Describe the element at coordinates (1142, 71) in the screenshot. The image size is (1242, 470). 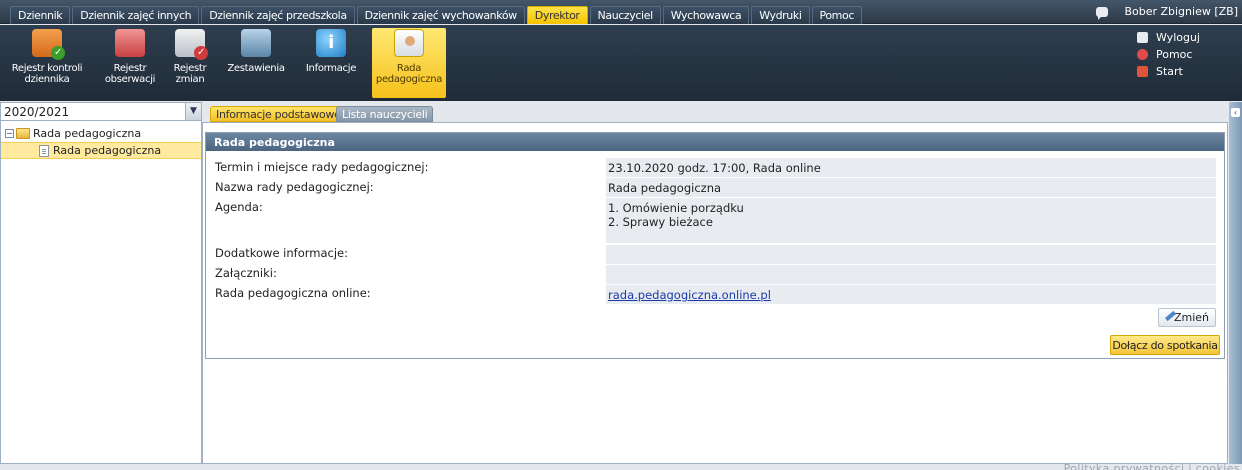
I see `home-icon` at that location.